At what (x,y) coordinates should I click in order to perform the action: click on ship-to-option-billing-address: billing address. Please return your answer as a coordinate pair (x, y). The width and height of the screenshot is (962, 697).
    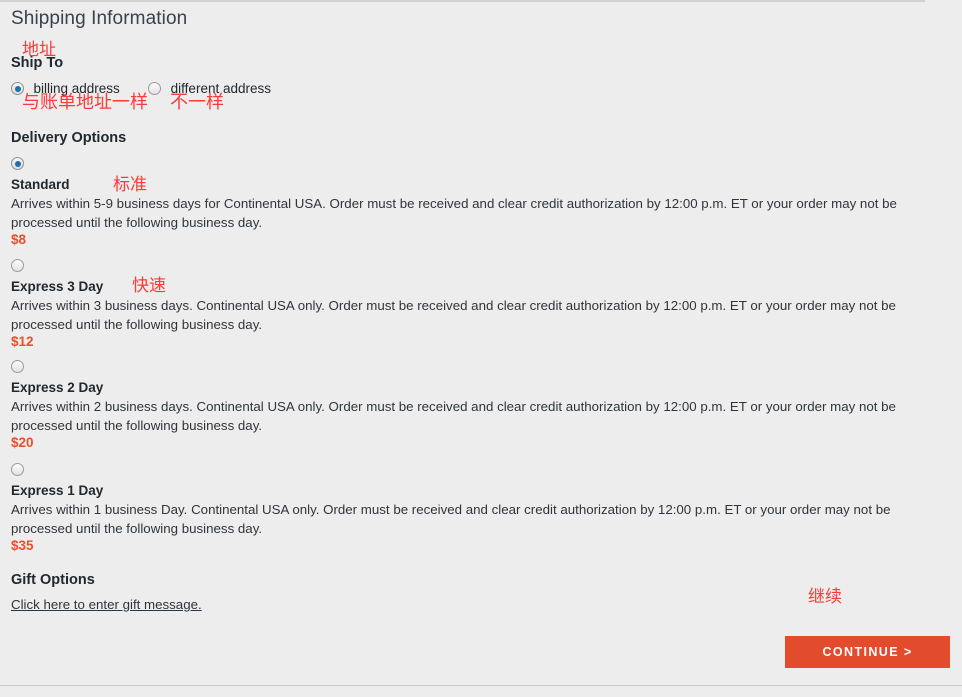
    Looking at the image, I should click on (65, 89).